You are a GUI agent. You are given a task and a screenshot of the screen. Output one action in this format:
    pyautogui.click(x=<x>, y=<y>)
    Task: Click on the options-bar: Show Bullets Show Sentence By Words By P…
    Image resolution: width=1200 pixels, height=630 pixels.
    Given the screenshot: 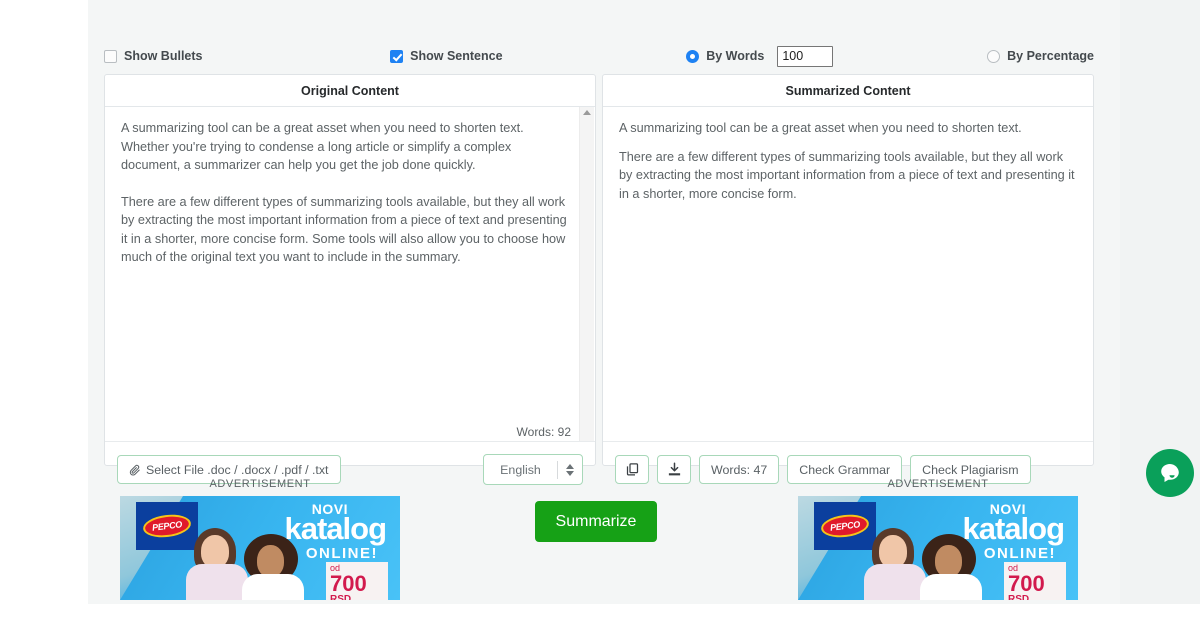 What is the action you would take?
    pyautogui.click(x=599, y=56)
    